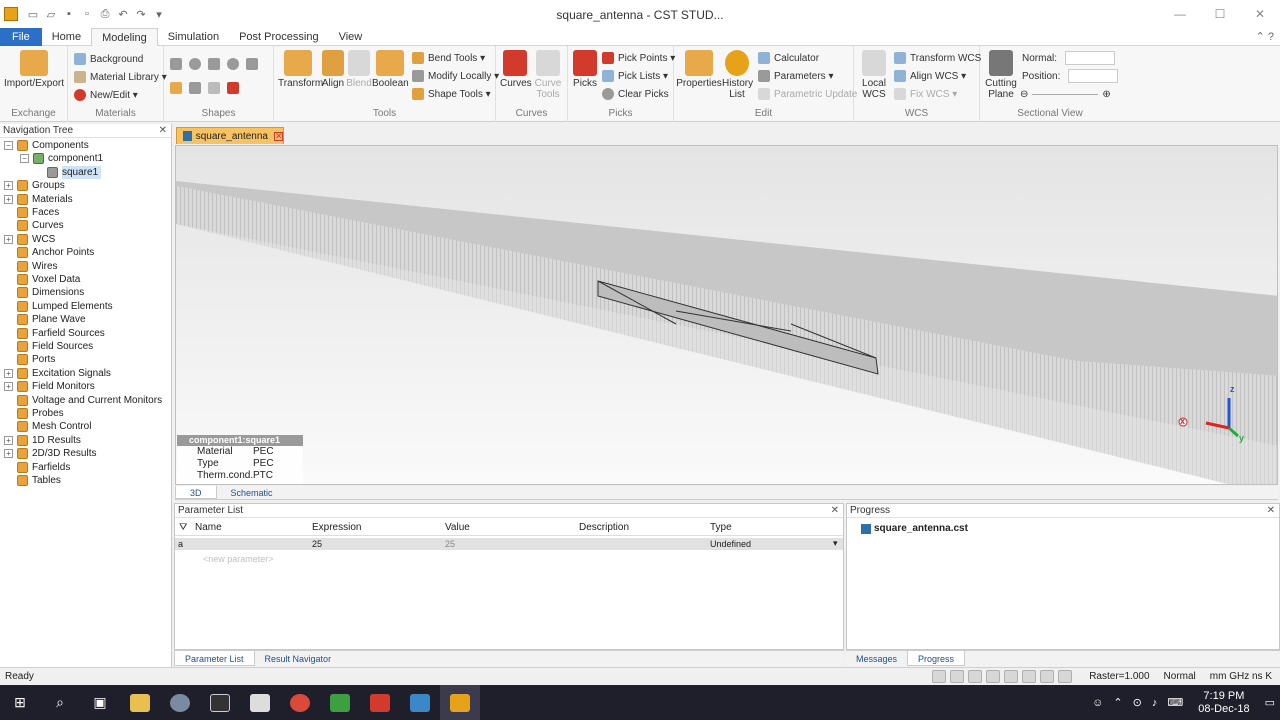 The image size is (1280, 720). Describe the element at coordinates (252, 492) in the screenshot. I see `tab-schematic: Schematic` at that location.